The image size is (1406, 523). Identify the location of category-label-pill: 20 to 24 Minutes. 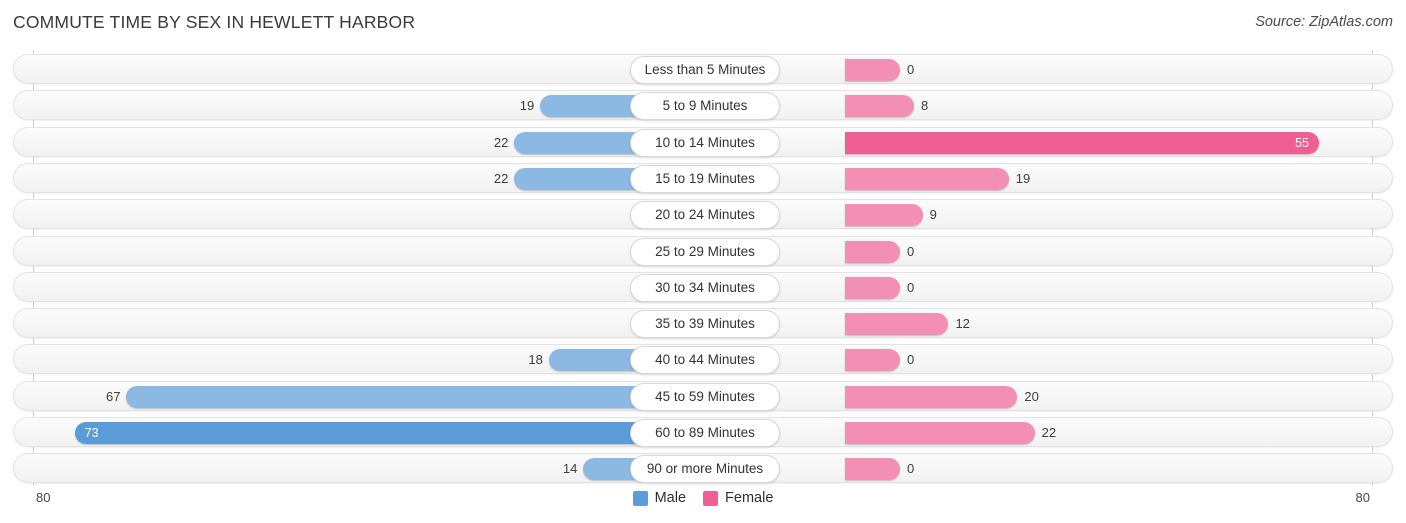
(705, 215).